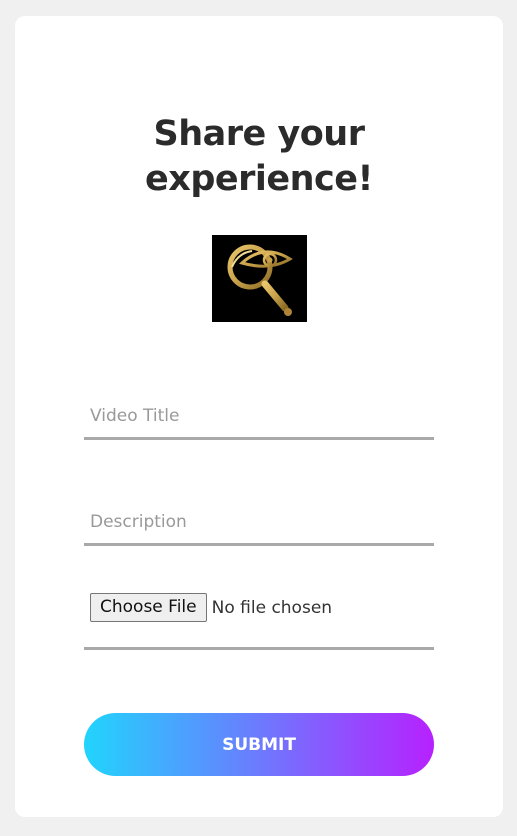 The width and height of the screenshot is (517, 836). Describe the element at coordinates (259, 278) in the screenshot. I see `eye-magnifier-icon` at that location.